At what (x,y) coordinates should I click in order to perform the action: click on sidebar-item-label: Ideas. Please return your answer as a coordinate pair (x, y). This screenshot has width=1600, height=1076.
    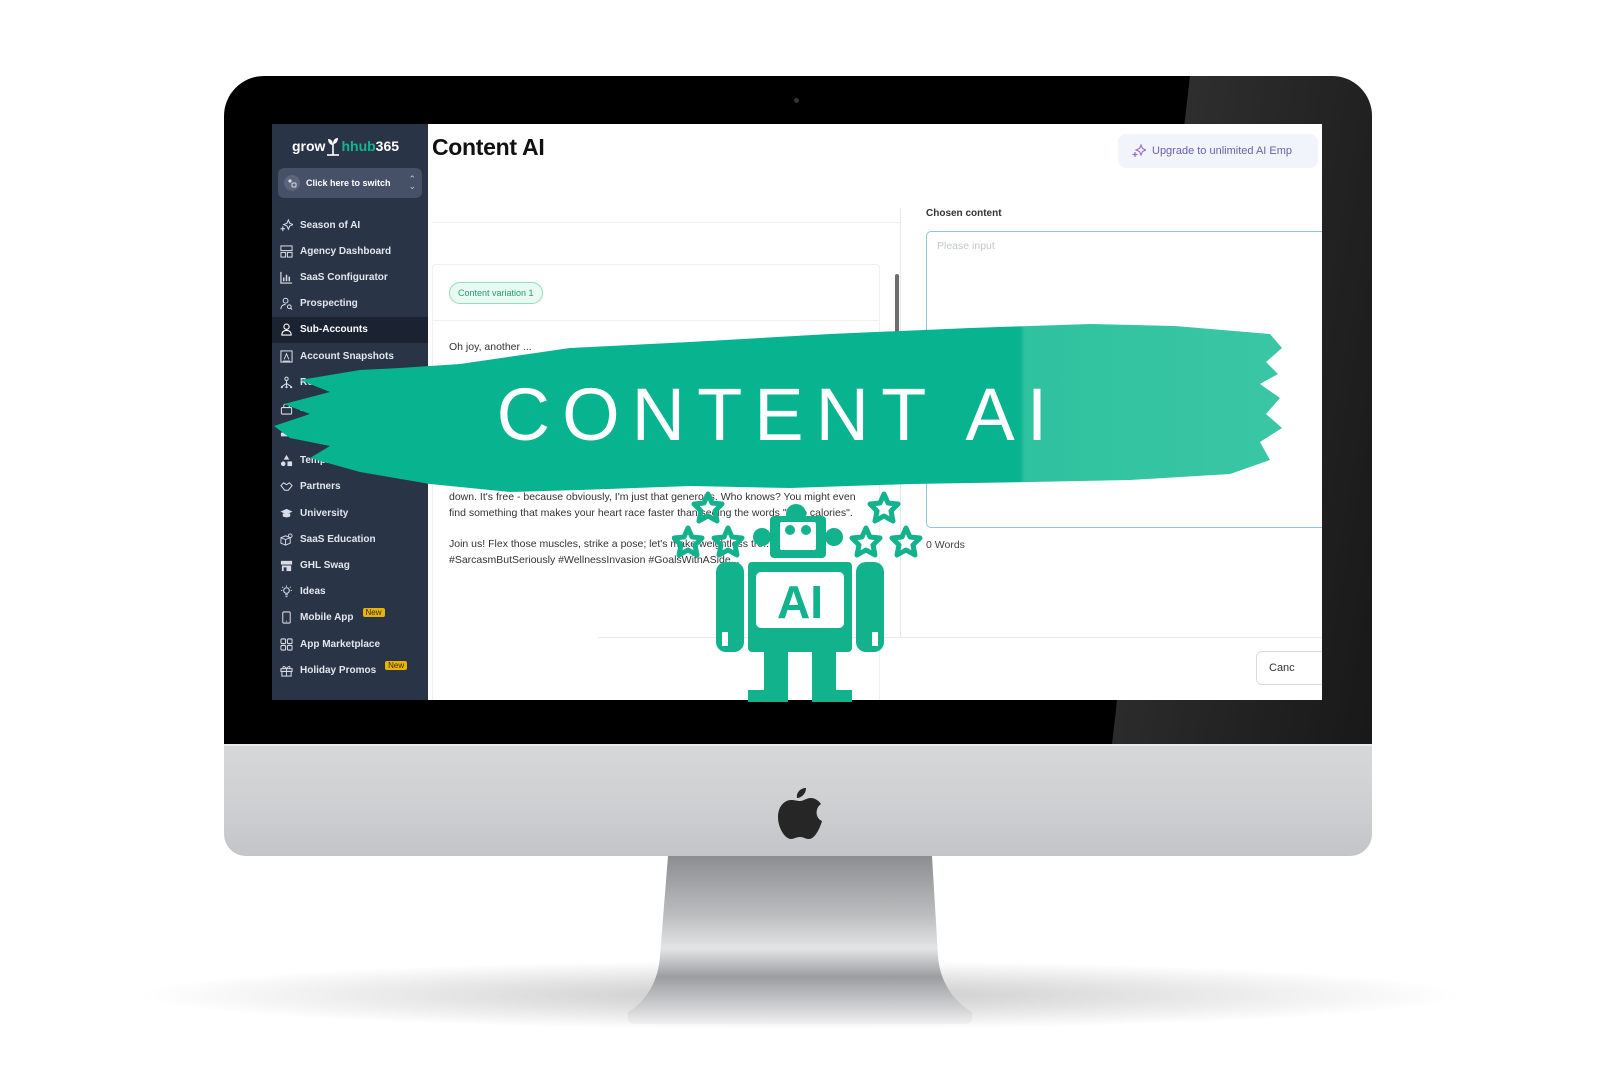
    Looking at the image, I should click on (313, 592).